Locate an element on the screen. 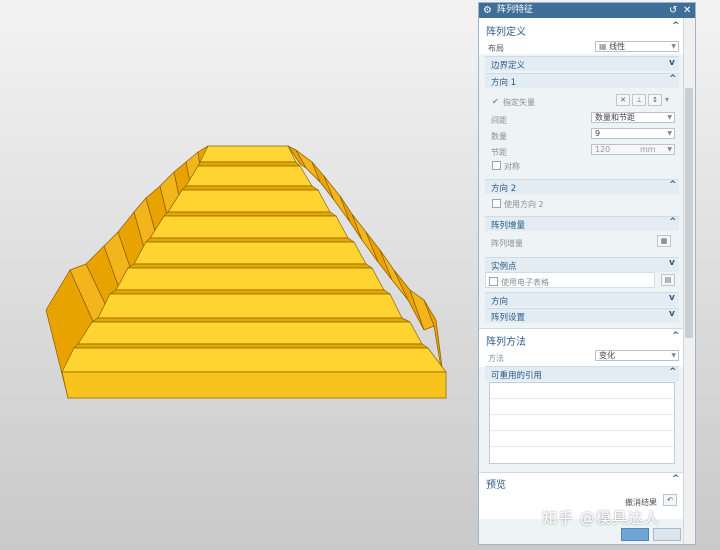 This screenshot has height=550, width=720. reset-icon: ↺ is located at coordinates (673, 10).